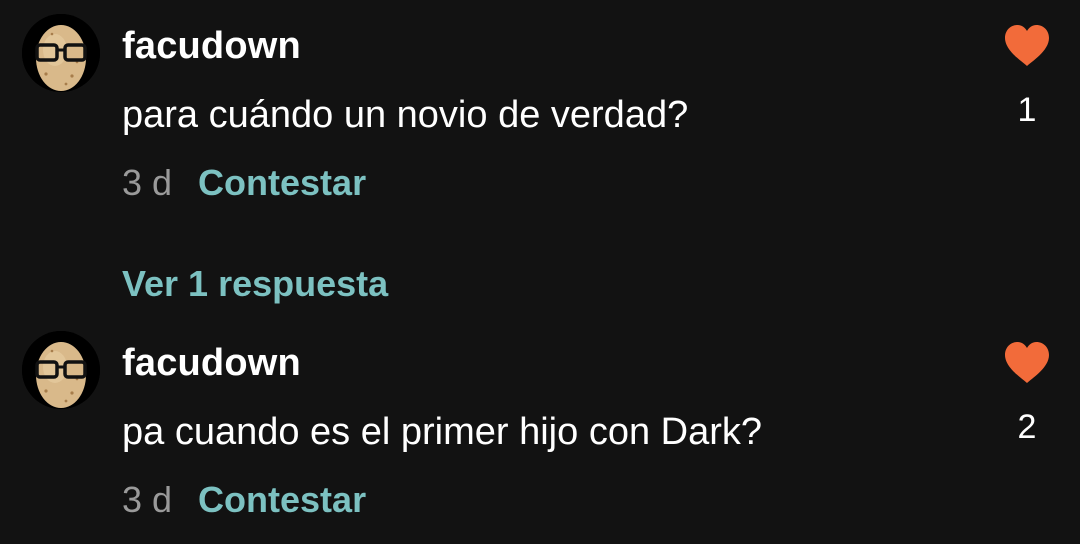 The image size is (1080, 544). Describe the element at coordinates (1027, 110) in the screenshot. I see `like-count: 1` at that location.